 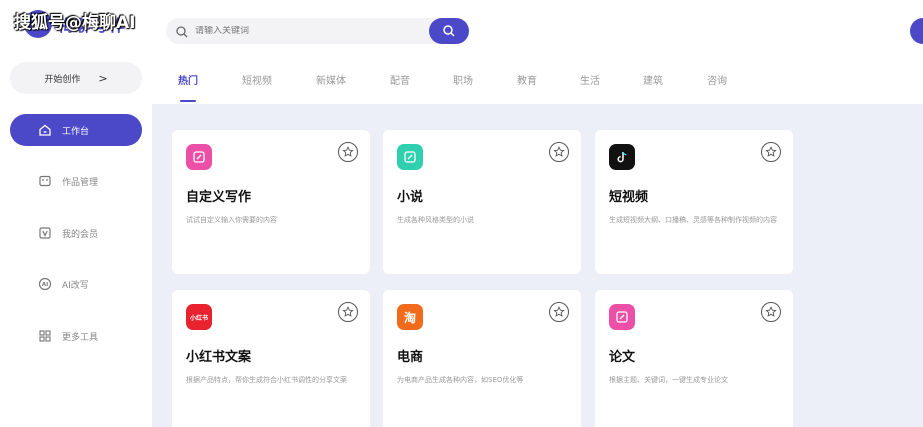 I want to click on sidebar-item-label: AI改写, so click(x=75, y=285).